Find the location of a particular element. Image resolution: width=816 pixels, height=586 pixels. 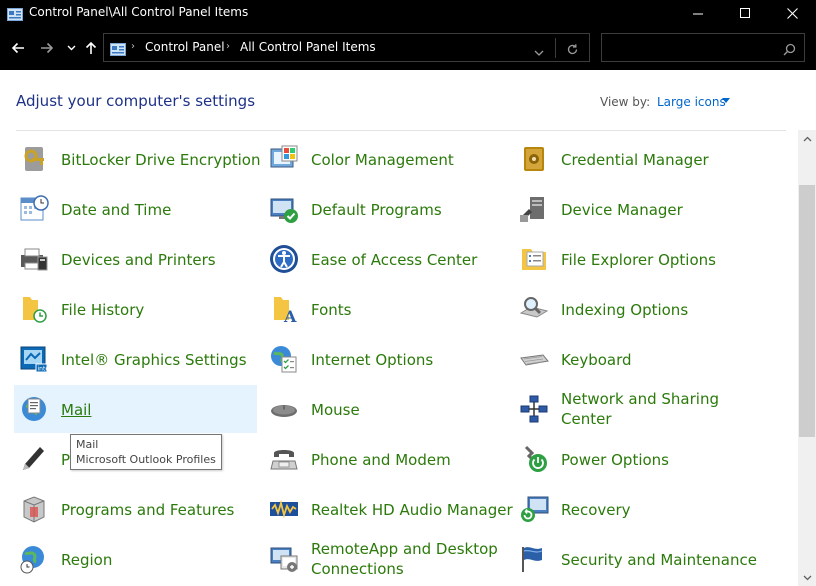

power-options-icon is located at coordinates (534, 459).